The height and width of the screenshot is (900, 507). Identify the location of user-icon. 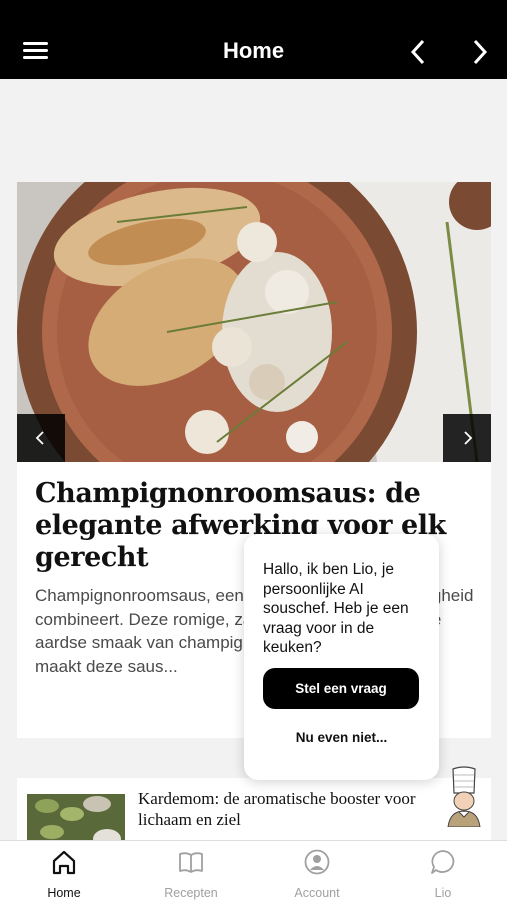
(317, 862).